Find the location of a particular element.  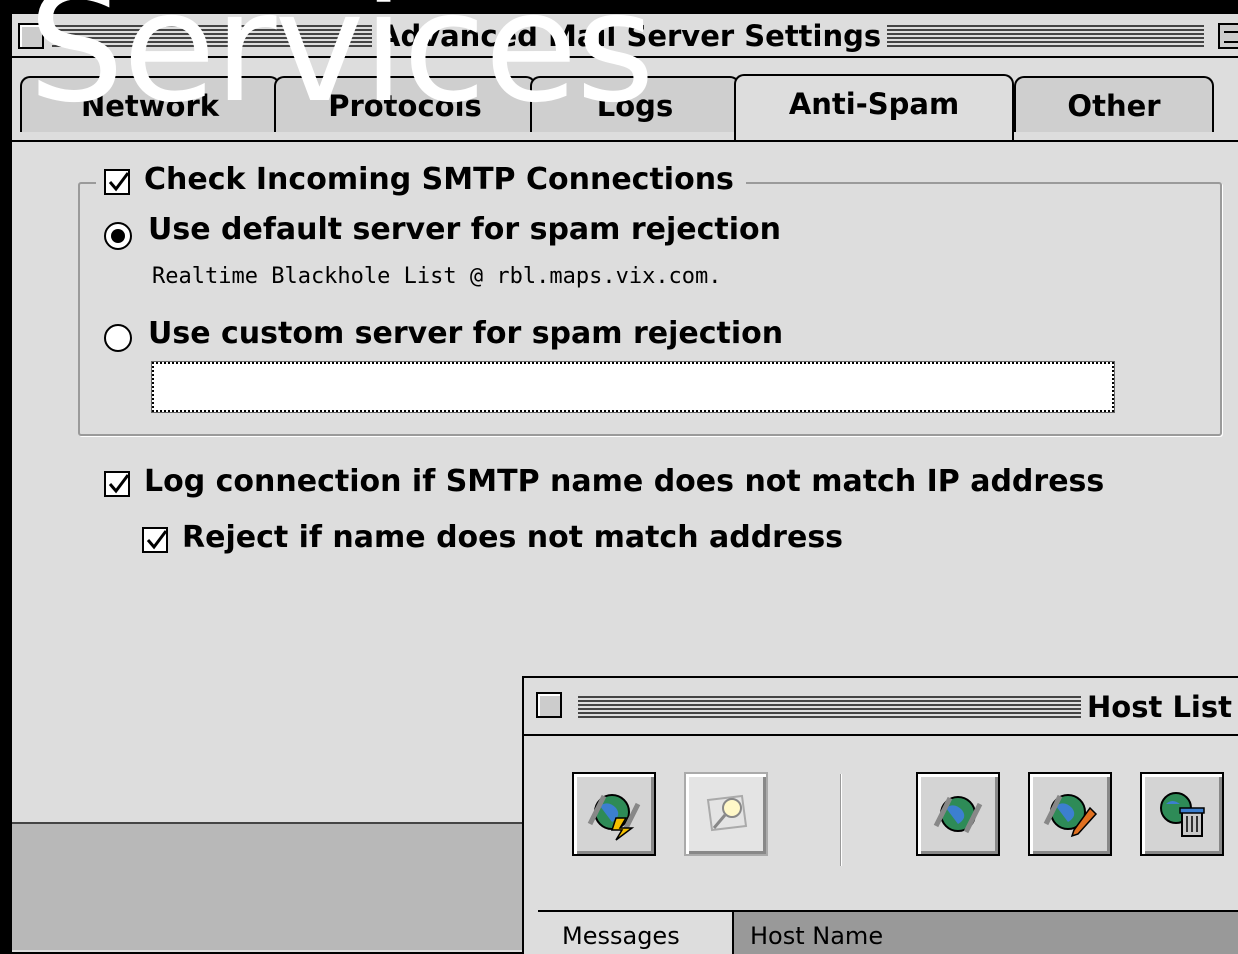

column-messages: Messages is located at coordinates (636, 933).